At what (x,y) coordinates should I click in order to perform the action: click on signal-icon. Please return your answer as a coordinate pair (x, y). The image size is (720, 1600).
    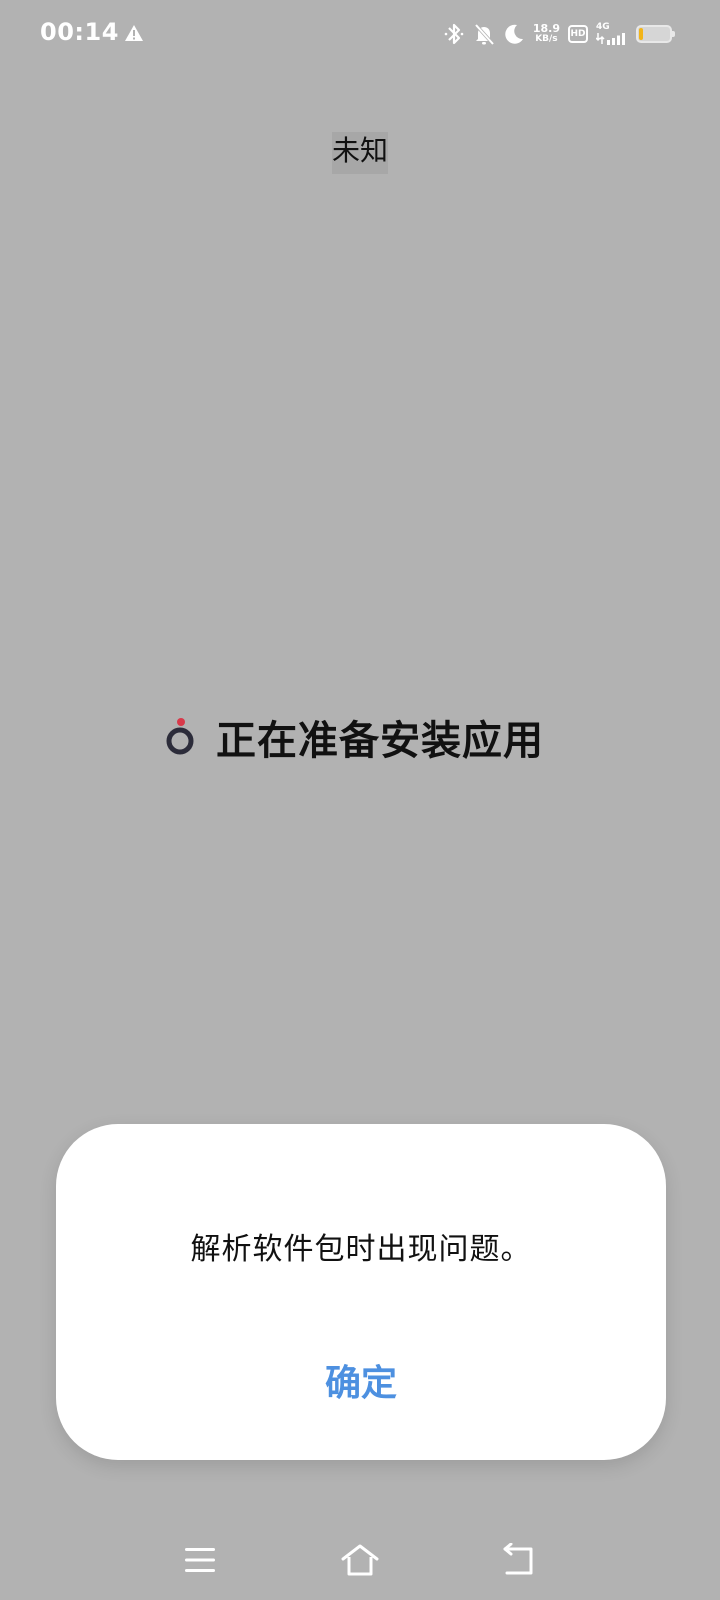
    Looking at the image, I should click on (610, 39).